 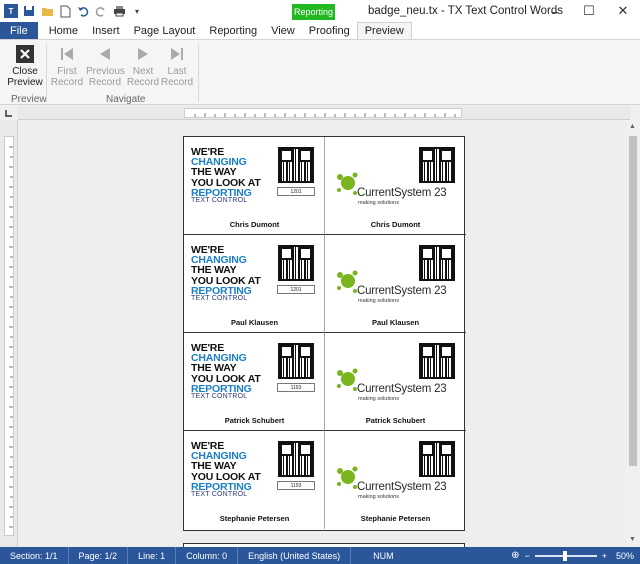 I want to click on status-section: Section: 1/1, so click(x=34, y=555).